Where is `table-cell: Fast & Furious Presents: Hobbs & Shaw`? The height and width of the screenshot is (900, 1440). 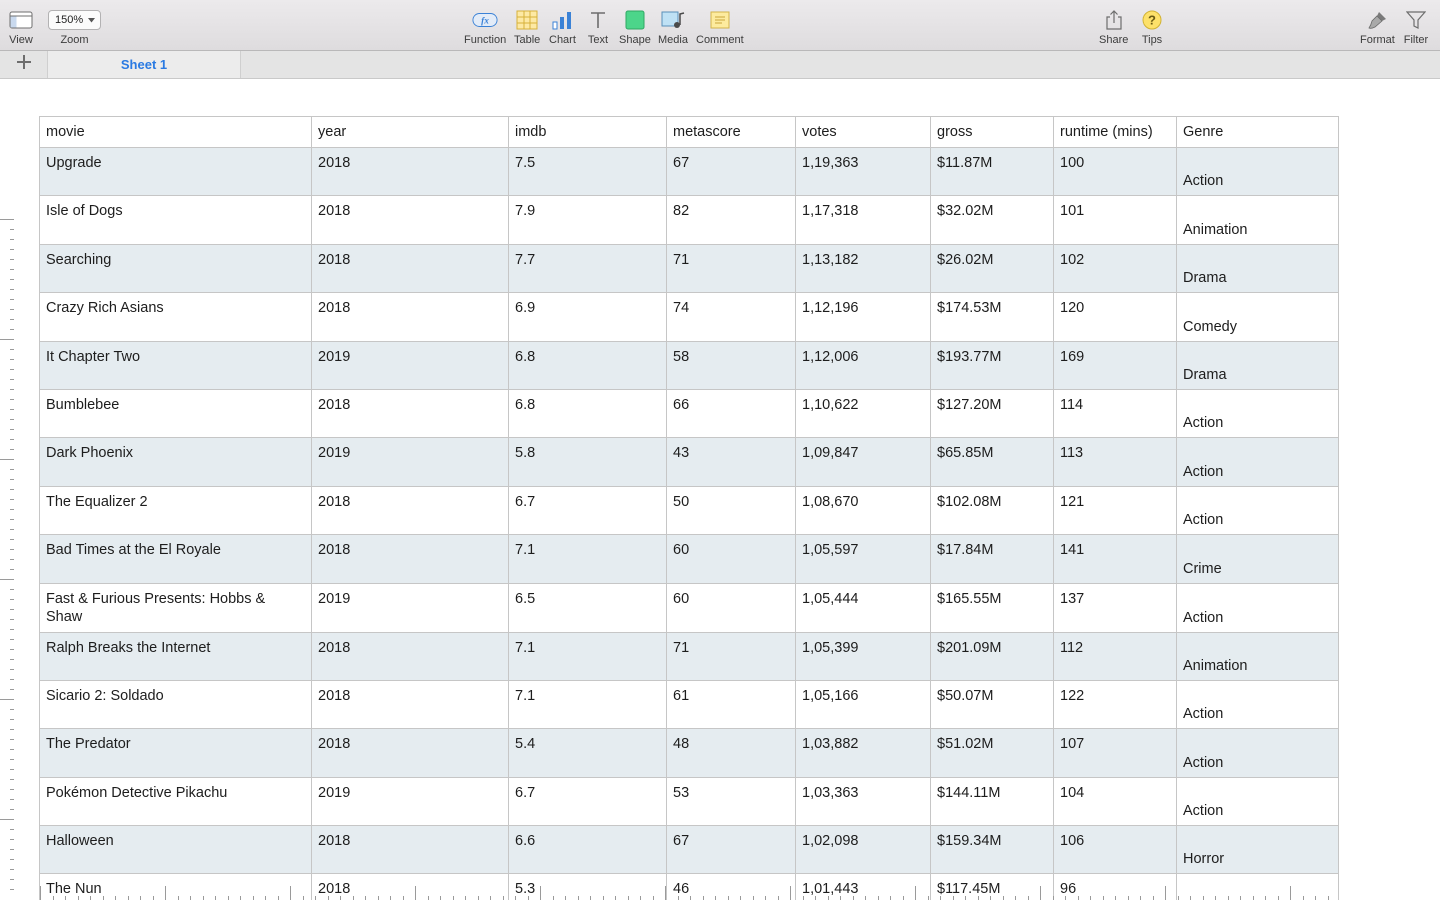
table-cell: Fast & Furious Presents: Hobbs & Shaw is located at coordinates (175, 607).